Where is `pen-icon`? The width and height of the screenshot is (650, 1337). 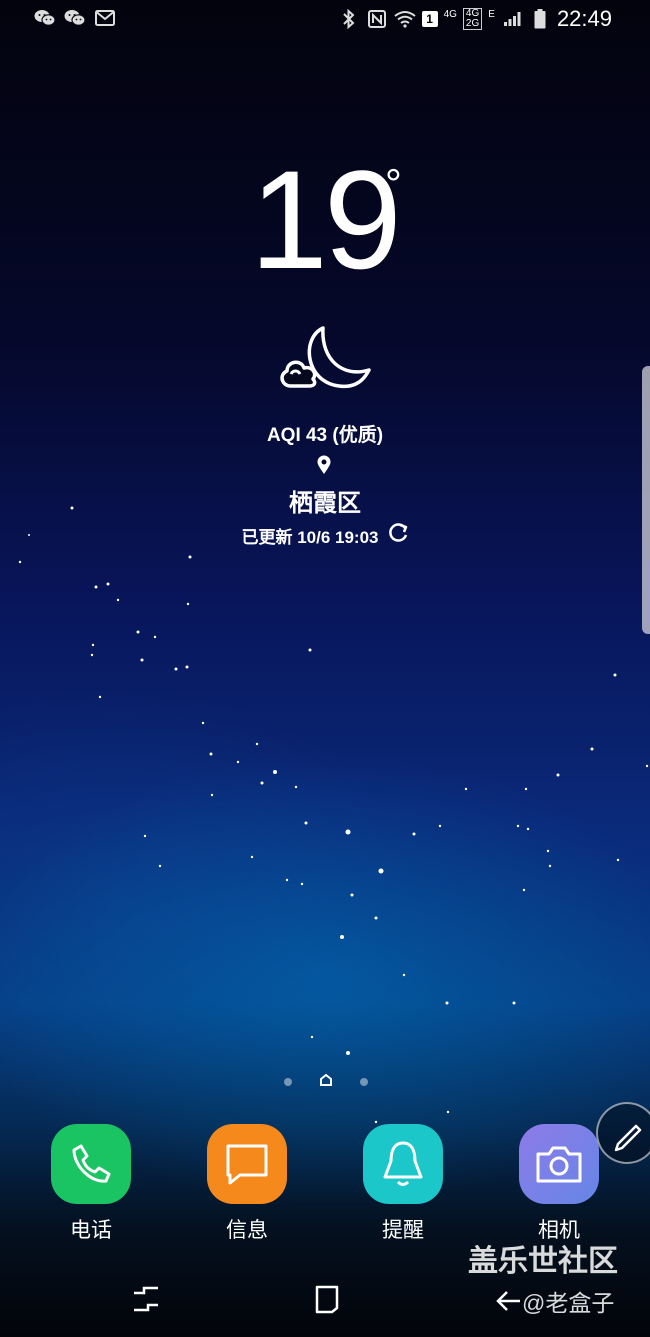
pen-icon is located at coordinates (628, 1138).